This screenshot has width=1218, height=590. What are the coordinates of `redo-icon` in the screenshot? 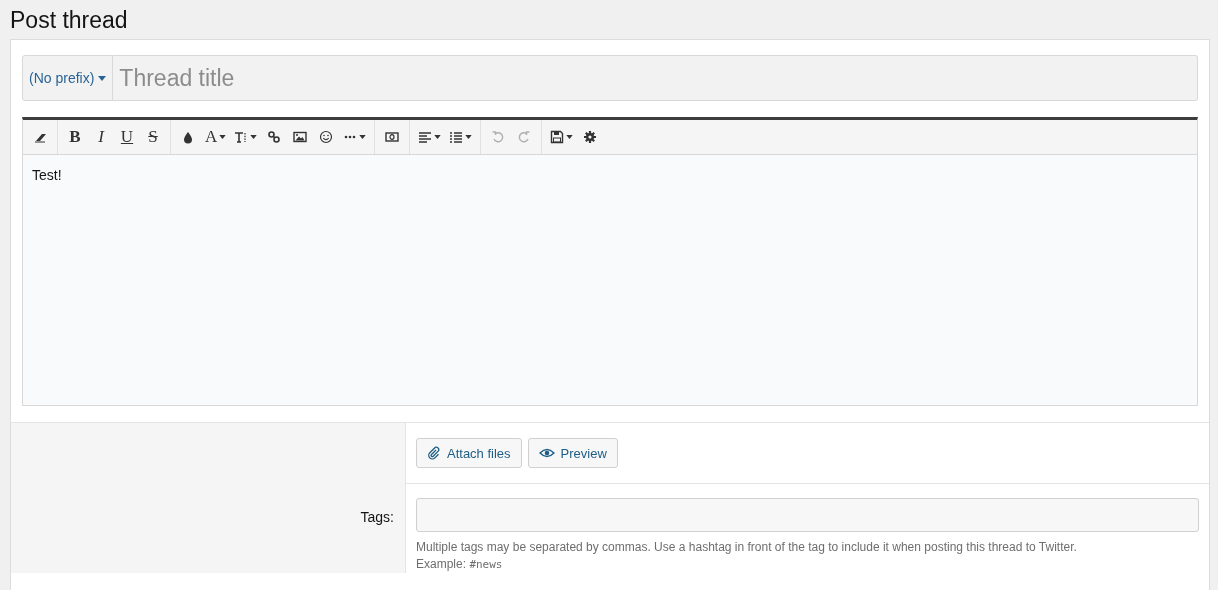 It's located at (524, 137).